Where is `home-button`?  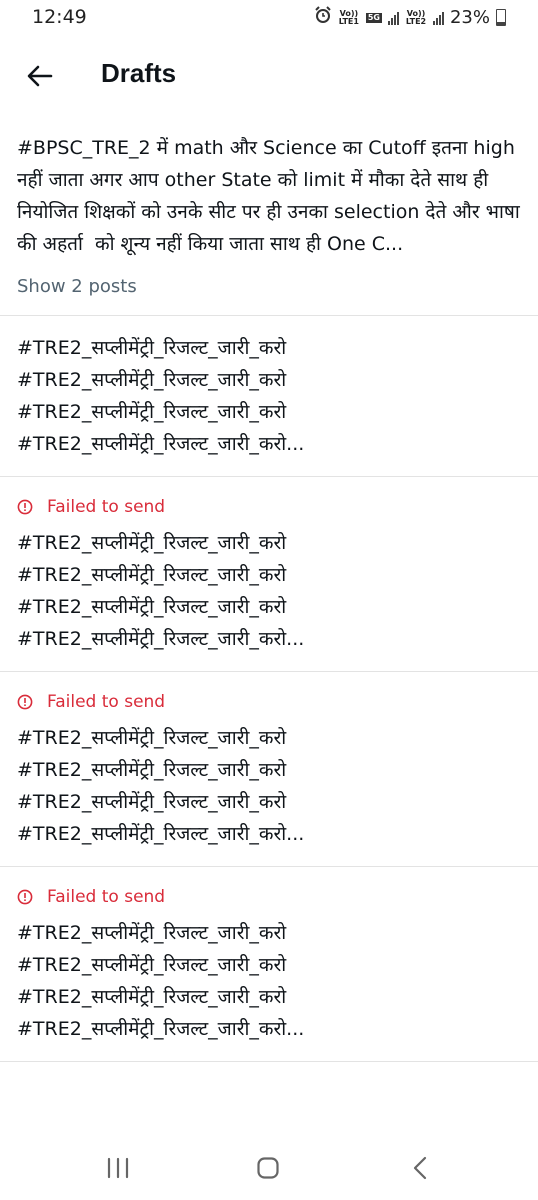 home-button is located at coordinates (268, 1168).